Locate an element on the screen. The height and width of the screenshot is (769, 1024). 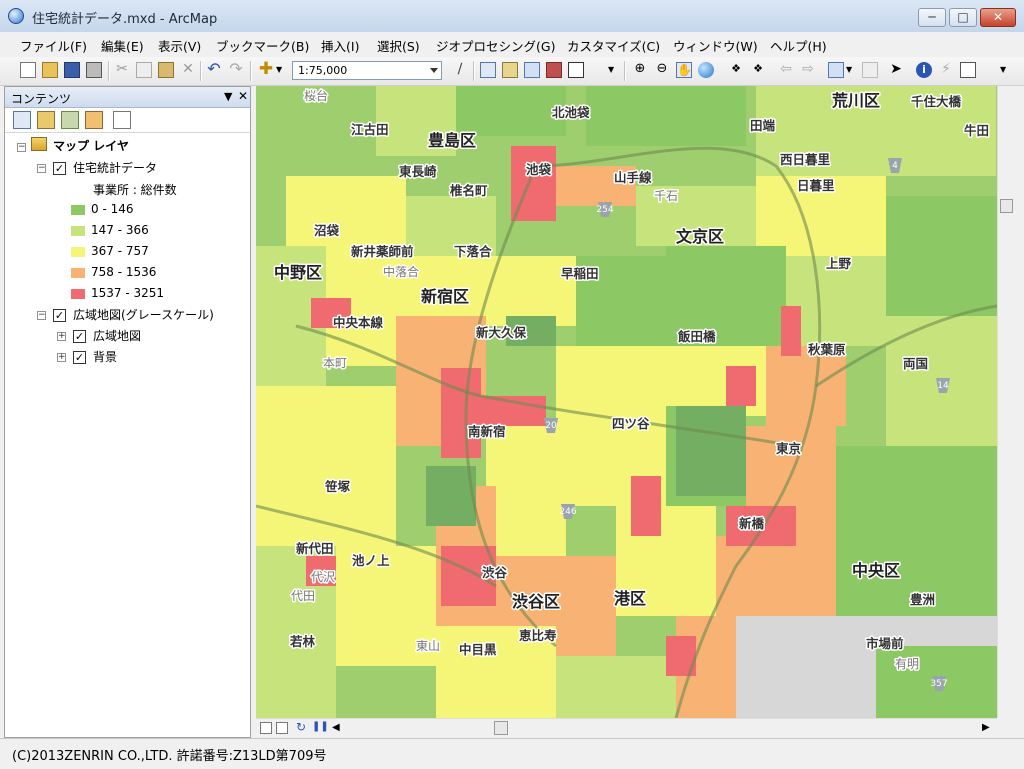
add-data-icon: ✚ is located at coordinates (266, 69).